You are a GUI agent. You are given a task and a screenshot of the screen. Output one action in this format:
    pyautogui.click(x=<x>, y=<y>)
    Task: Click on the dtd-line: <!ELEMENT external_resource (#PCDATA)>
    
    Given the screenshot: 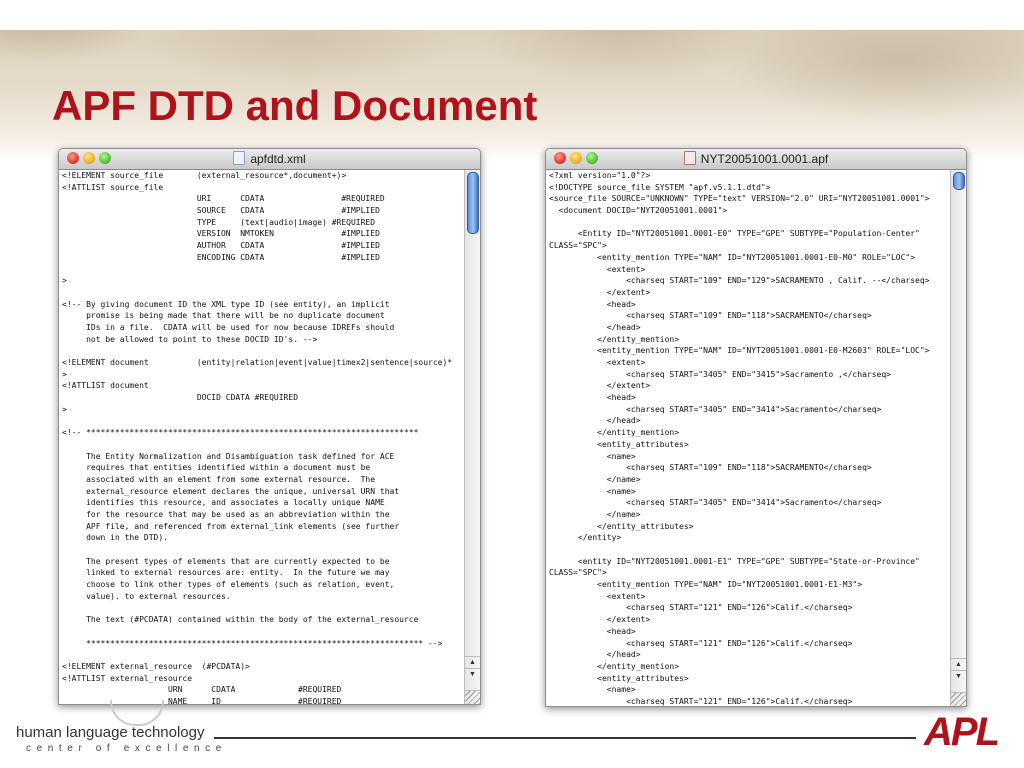 What is the action you would take?
    pyautogui.click(x=156, y=666)
    